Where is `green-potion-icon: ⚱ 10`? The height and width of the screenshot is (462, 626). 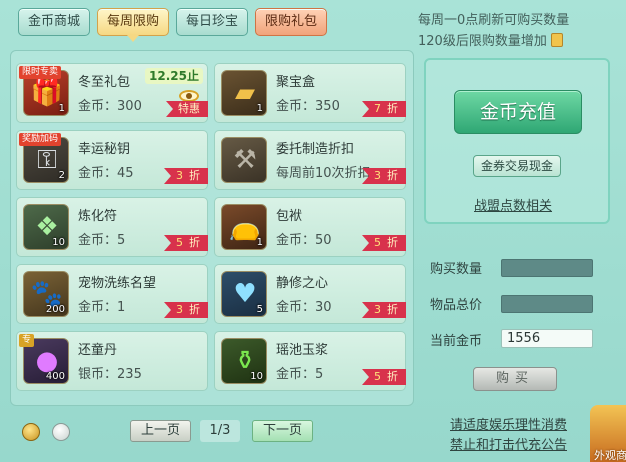 green-potion-icon: ⚱ 10 is located at coordinates (244, 361).